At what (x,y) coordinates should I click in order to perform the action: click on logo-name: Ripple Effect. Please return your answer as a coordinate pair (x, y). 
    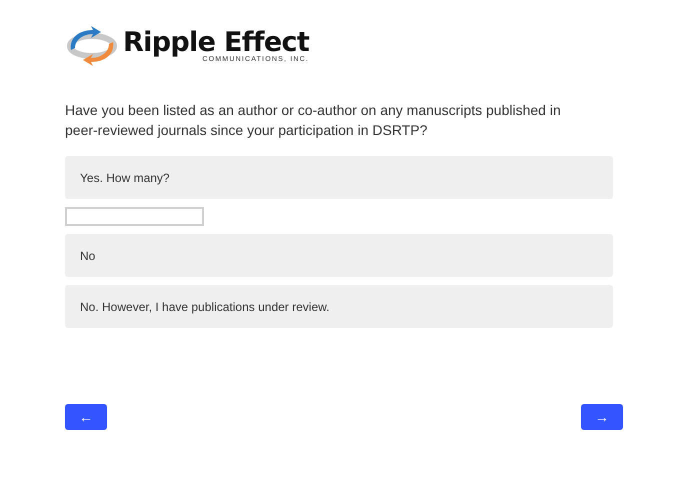
    Looking at the image, I should click on (216, 43).